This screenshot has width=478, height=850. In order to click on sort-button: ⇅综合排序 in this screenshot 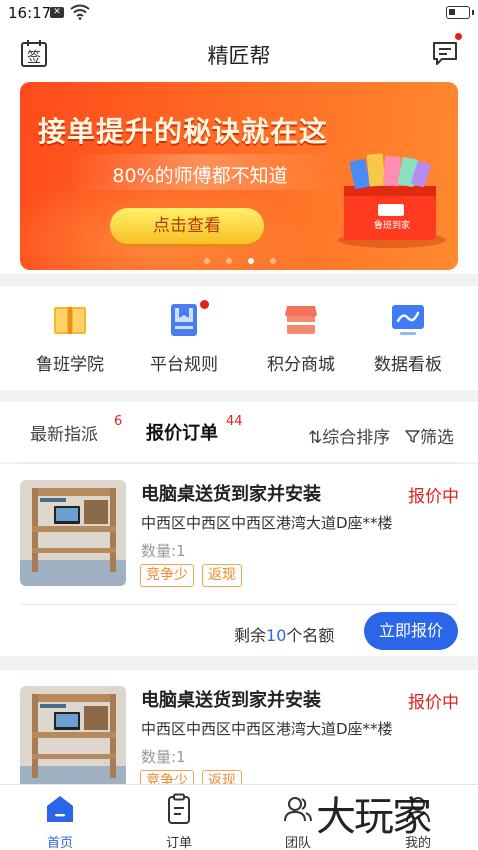, I will do `click(349, 435)`.